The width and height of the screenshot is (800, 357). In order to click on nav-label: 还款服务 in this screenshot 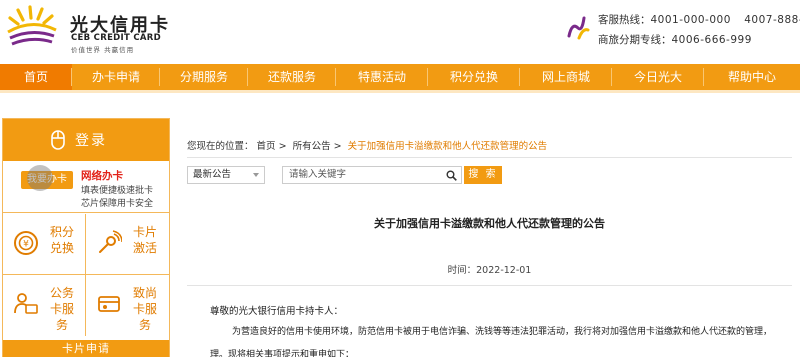, I will do `click(291, 77)`.